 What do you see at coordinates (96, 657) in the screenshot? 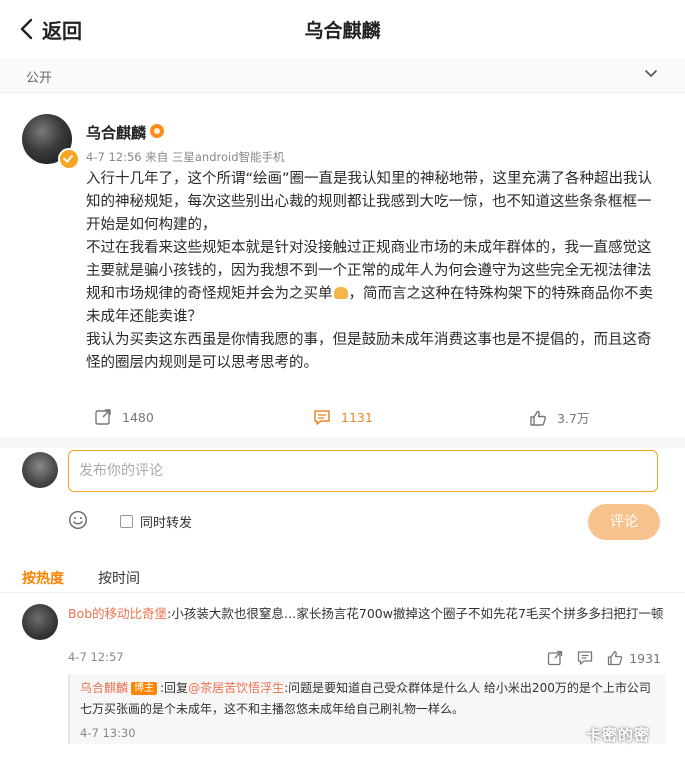
I see `comment-time: 4-7 12:57` at bounding box center [96, 657].